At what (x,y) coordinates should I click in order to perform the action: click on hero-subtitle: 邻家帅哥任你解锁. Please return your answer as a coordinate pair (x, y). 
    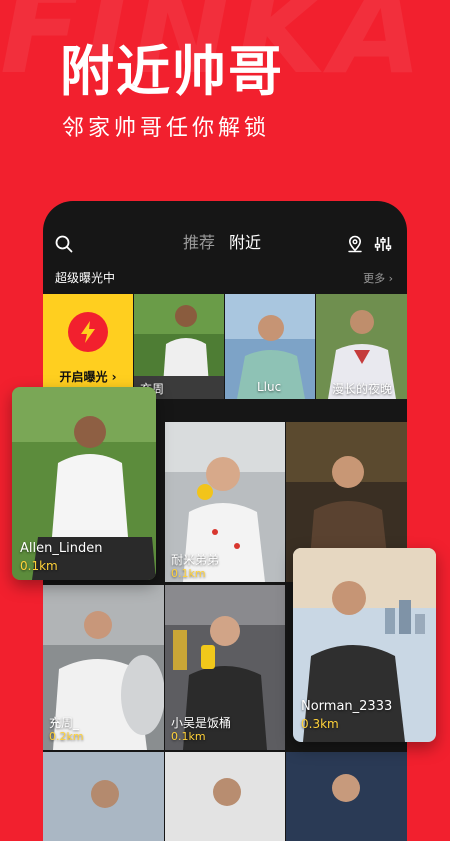
    Looking at the image, I should click on (166, 128).